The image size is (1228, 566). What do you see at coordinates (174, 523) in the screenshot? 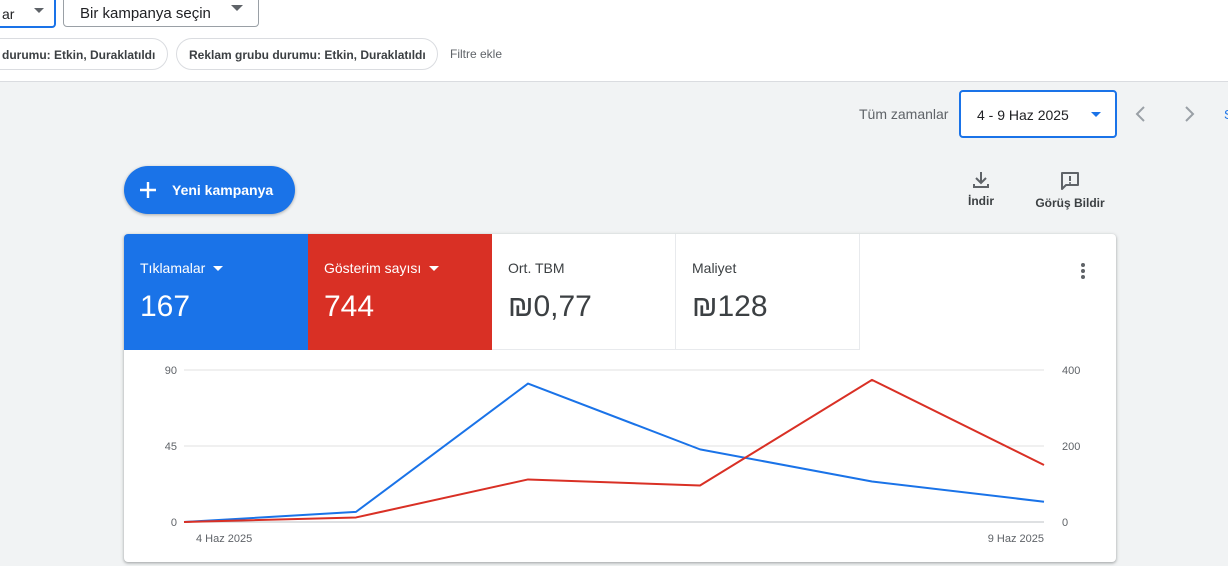
I see `y-left-tick-label: 0` at bounding box center [174, 523].